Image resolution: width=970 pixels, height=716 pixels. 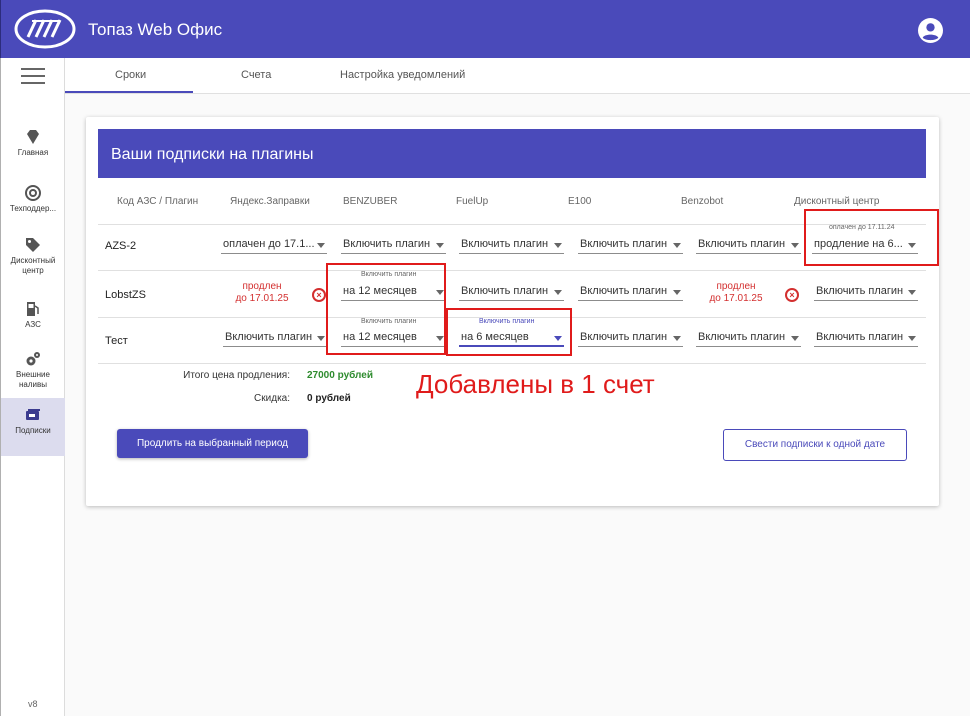 I want to click on fuel-pump-icon, so click(x=33, y=309).